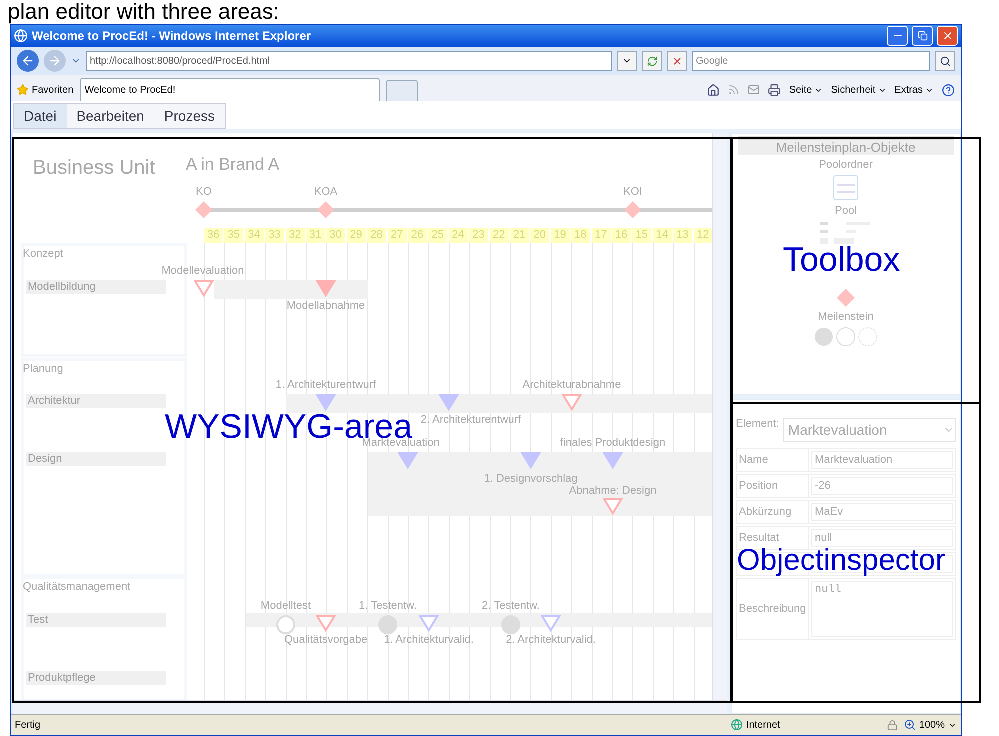 This screenshot has height=736, width=999. I want to click on security-zone: Internet, so click(763, 725).